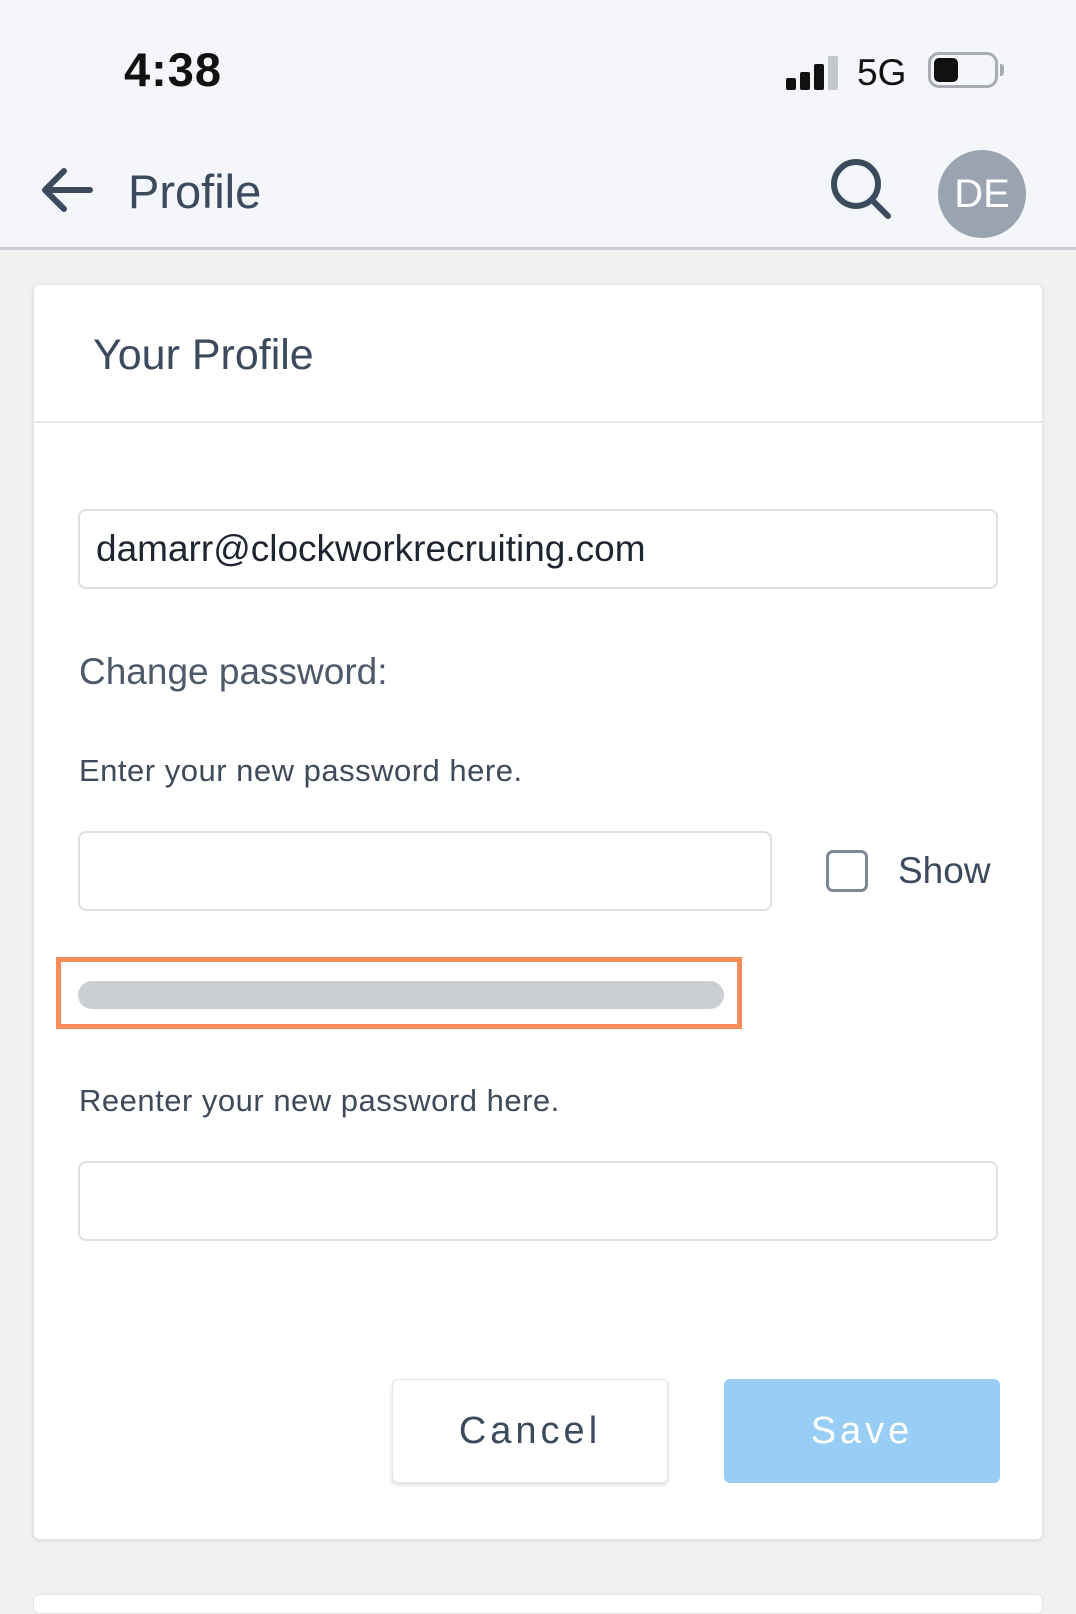 The image size is (1076, 1614). I want to click on new-password-label: Enter your new password here., so click(301, 770).